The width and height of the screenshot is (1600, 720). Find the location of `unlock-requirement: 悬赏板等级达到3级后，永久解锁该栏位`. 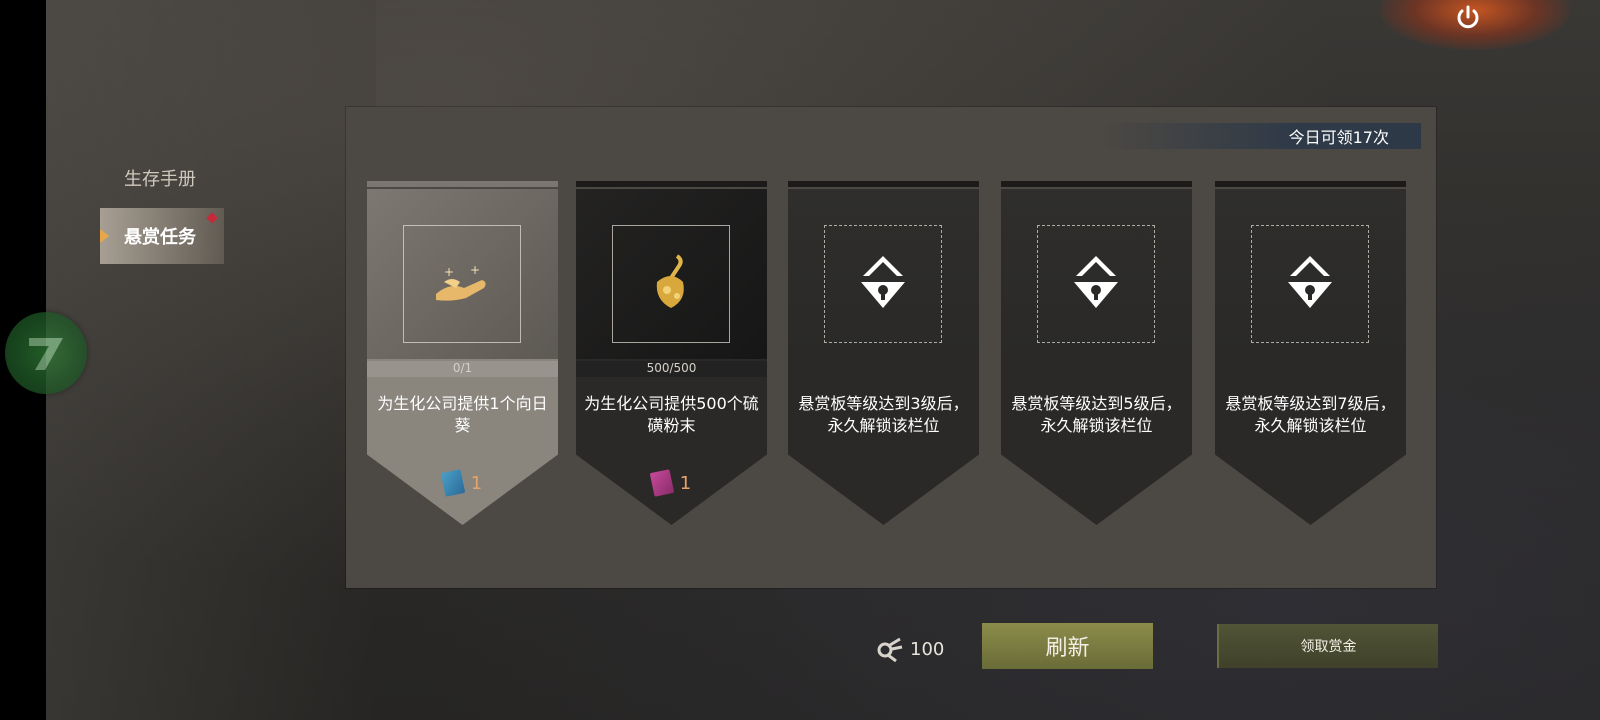

unlock-requirement: 悬赏板等级达到3级后，永久解锁该栏位 is located at coordinates (883, 414).